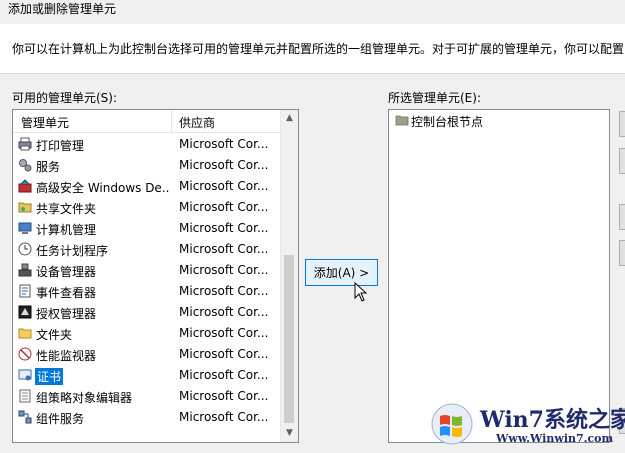  Describe the element at coordinates (25, 228) in the screenshot. I see `computer-management-icon` at that location.